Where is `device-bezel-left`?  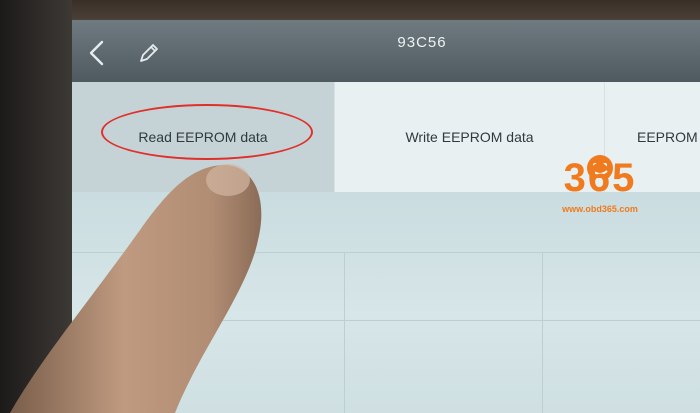
device-bezel-left is located at coordinates (36, 206).